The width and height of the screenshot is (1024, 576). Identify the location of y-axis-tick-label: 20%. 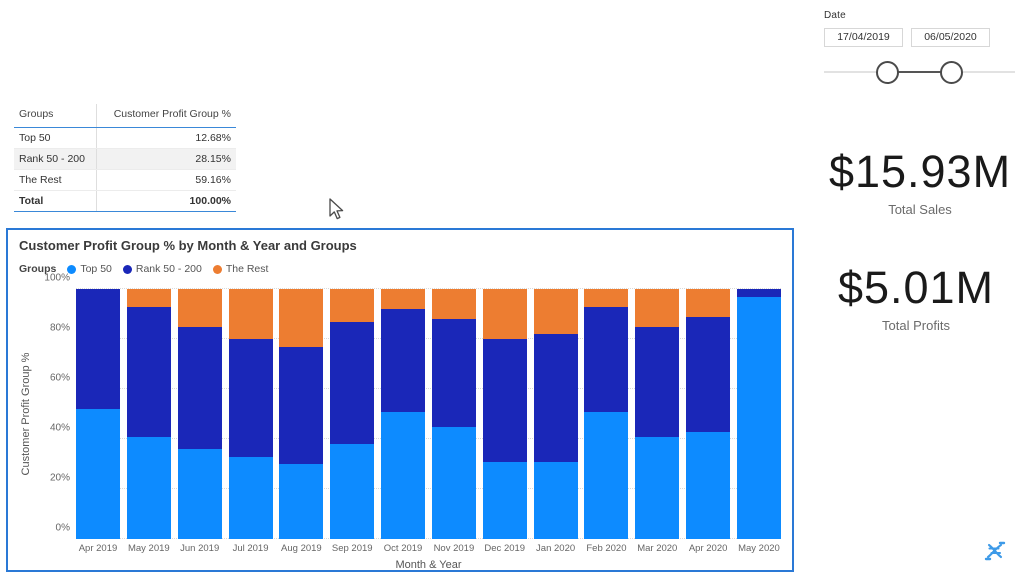
(59, 478).